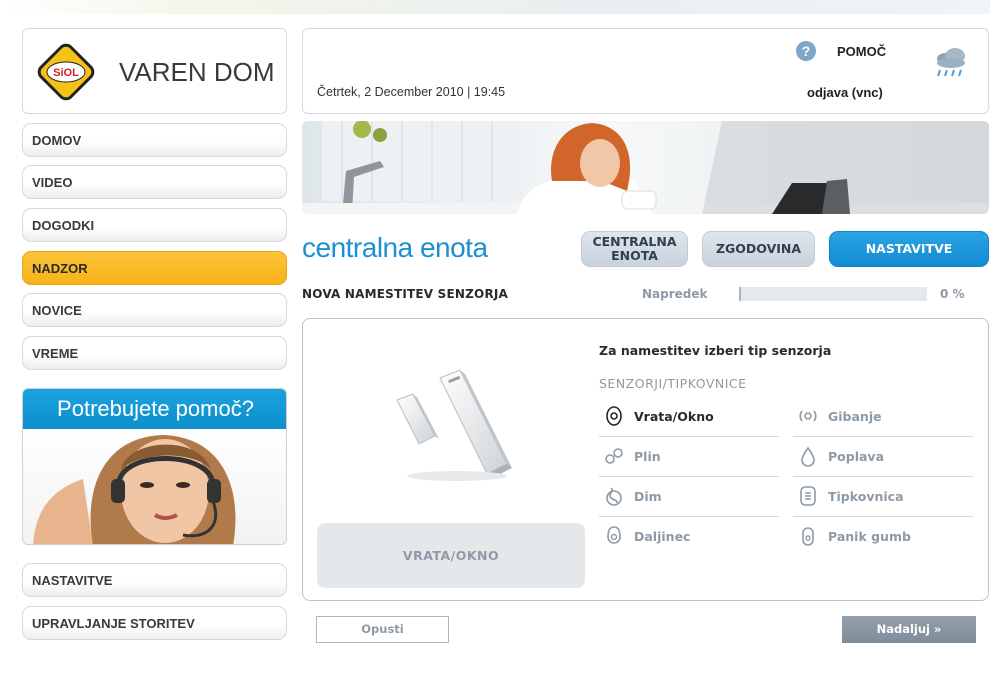 The height and width of the screenshot is (688, 990). What do you see at coordinates (451, 555) in the screenshot?
I see `selected-sensor-caption: VRATA/OKNO` at bounding box center [451, 555].